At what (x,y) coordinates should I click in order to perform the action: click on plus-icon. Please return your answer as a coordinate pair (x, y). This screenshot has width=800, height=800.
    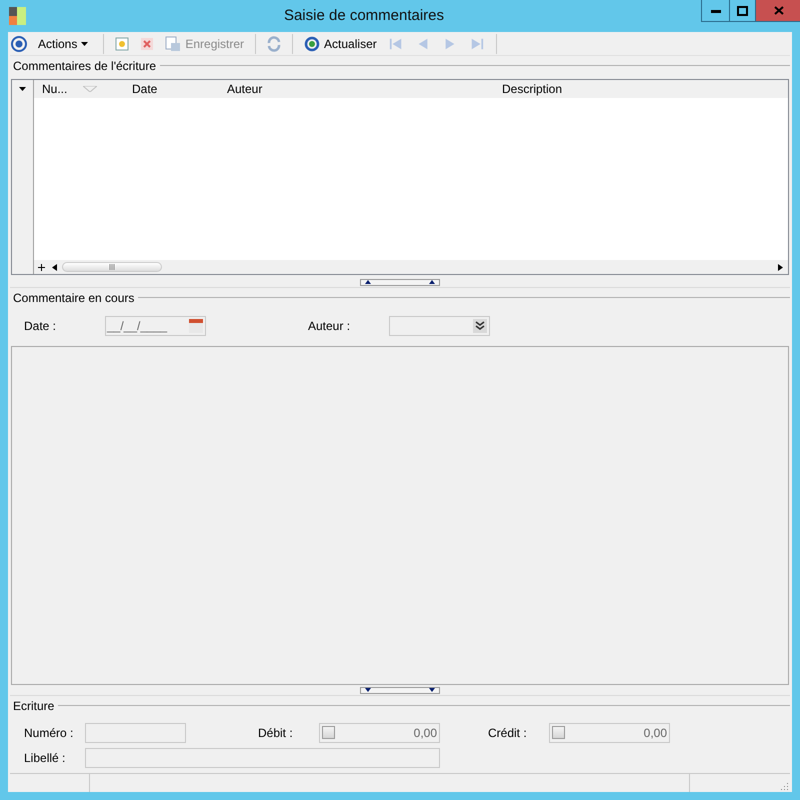
    Looking at the image, I should click on (41, 267).